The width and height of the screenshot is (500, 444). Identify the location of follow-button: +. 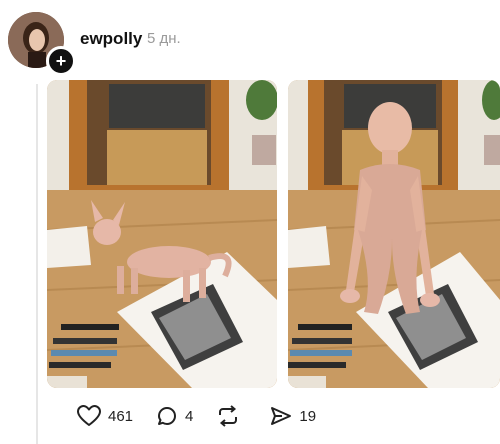
(61, 61).